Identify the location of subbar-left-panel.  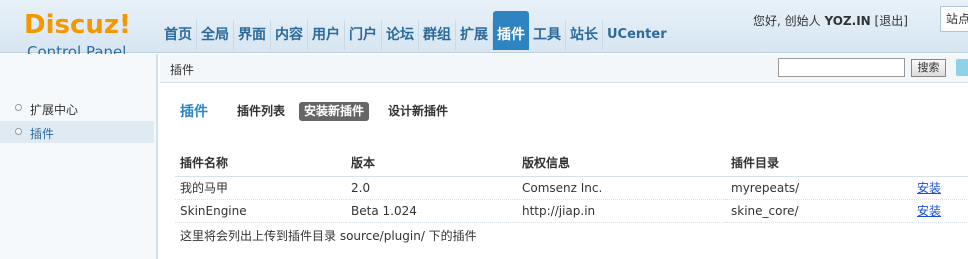
(79, 68).